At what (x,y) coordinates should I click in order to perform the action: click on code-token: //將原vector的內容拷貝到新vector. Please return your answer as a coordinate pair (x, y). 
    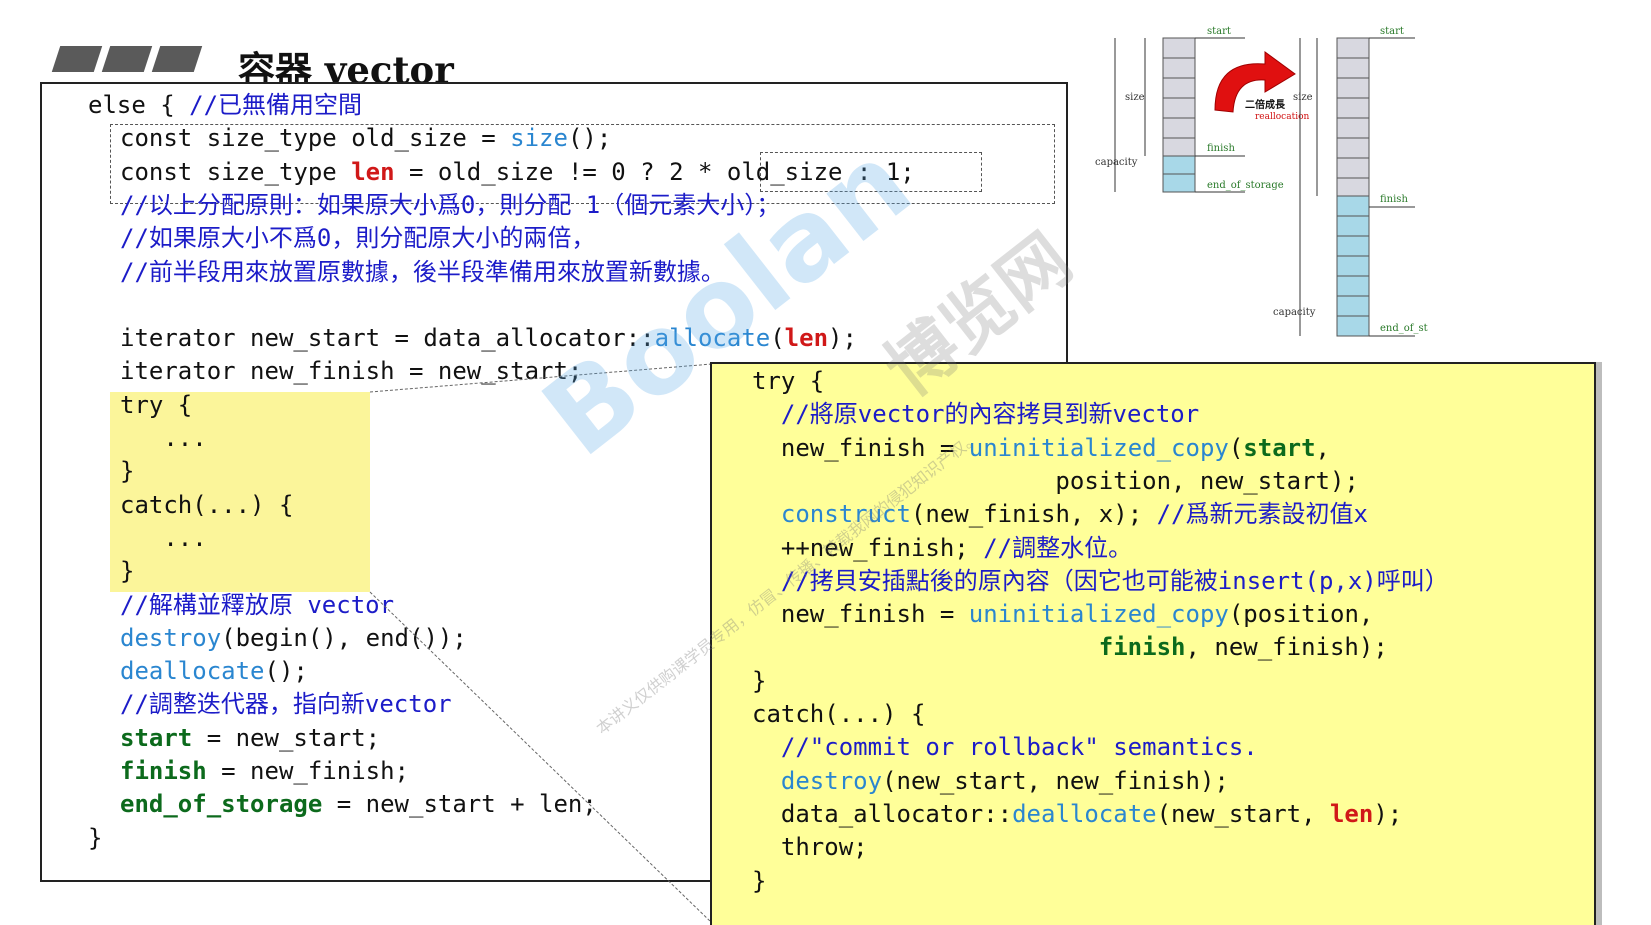
    Looking at the image, I should click on (976, 414).